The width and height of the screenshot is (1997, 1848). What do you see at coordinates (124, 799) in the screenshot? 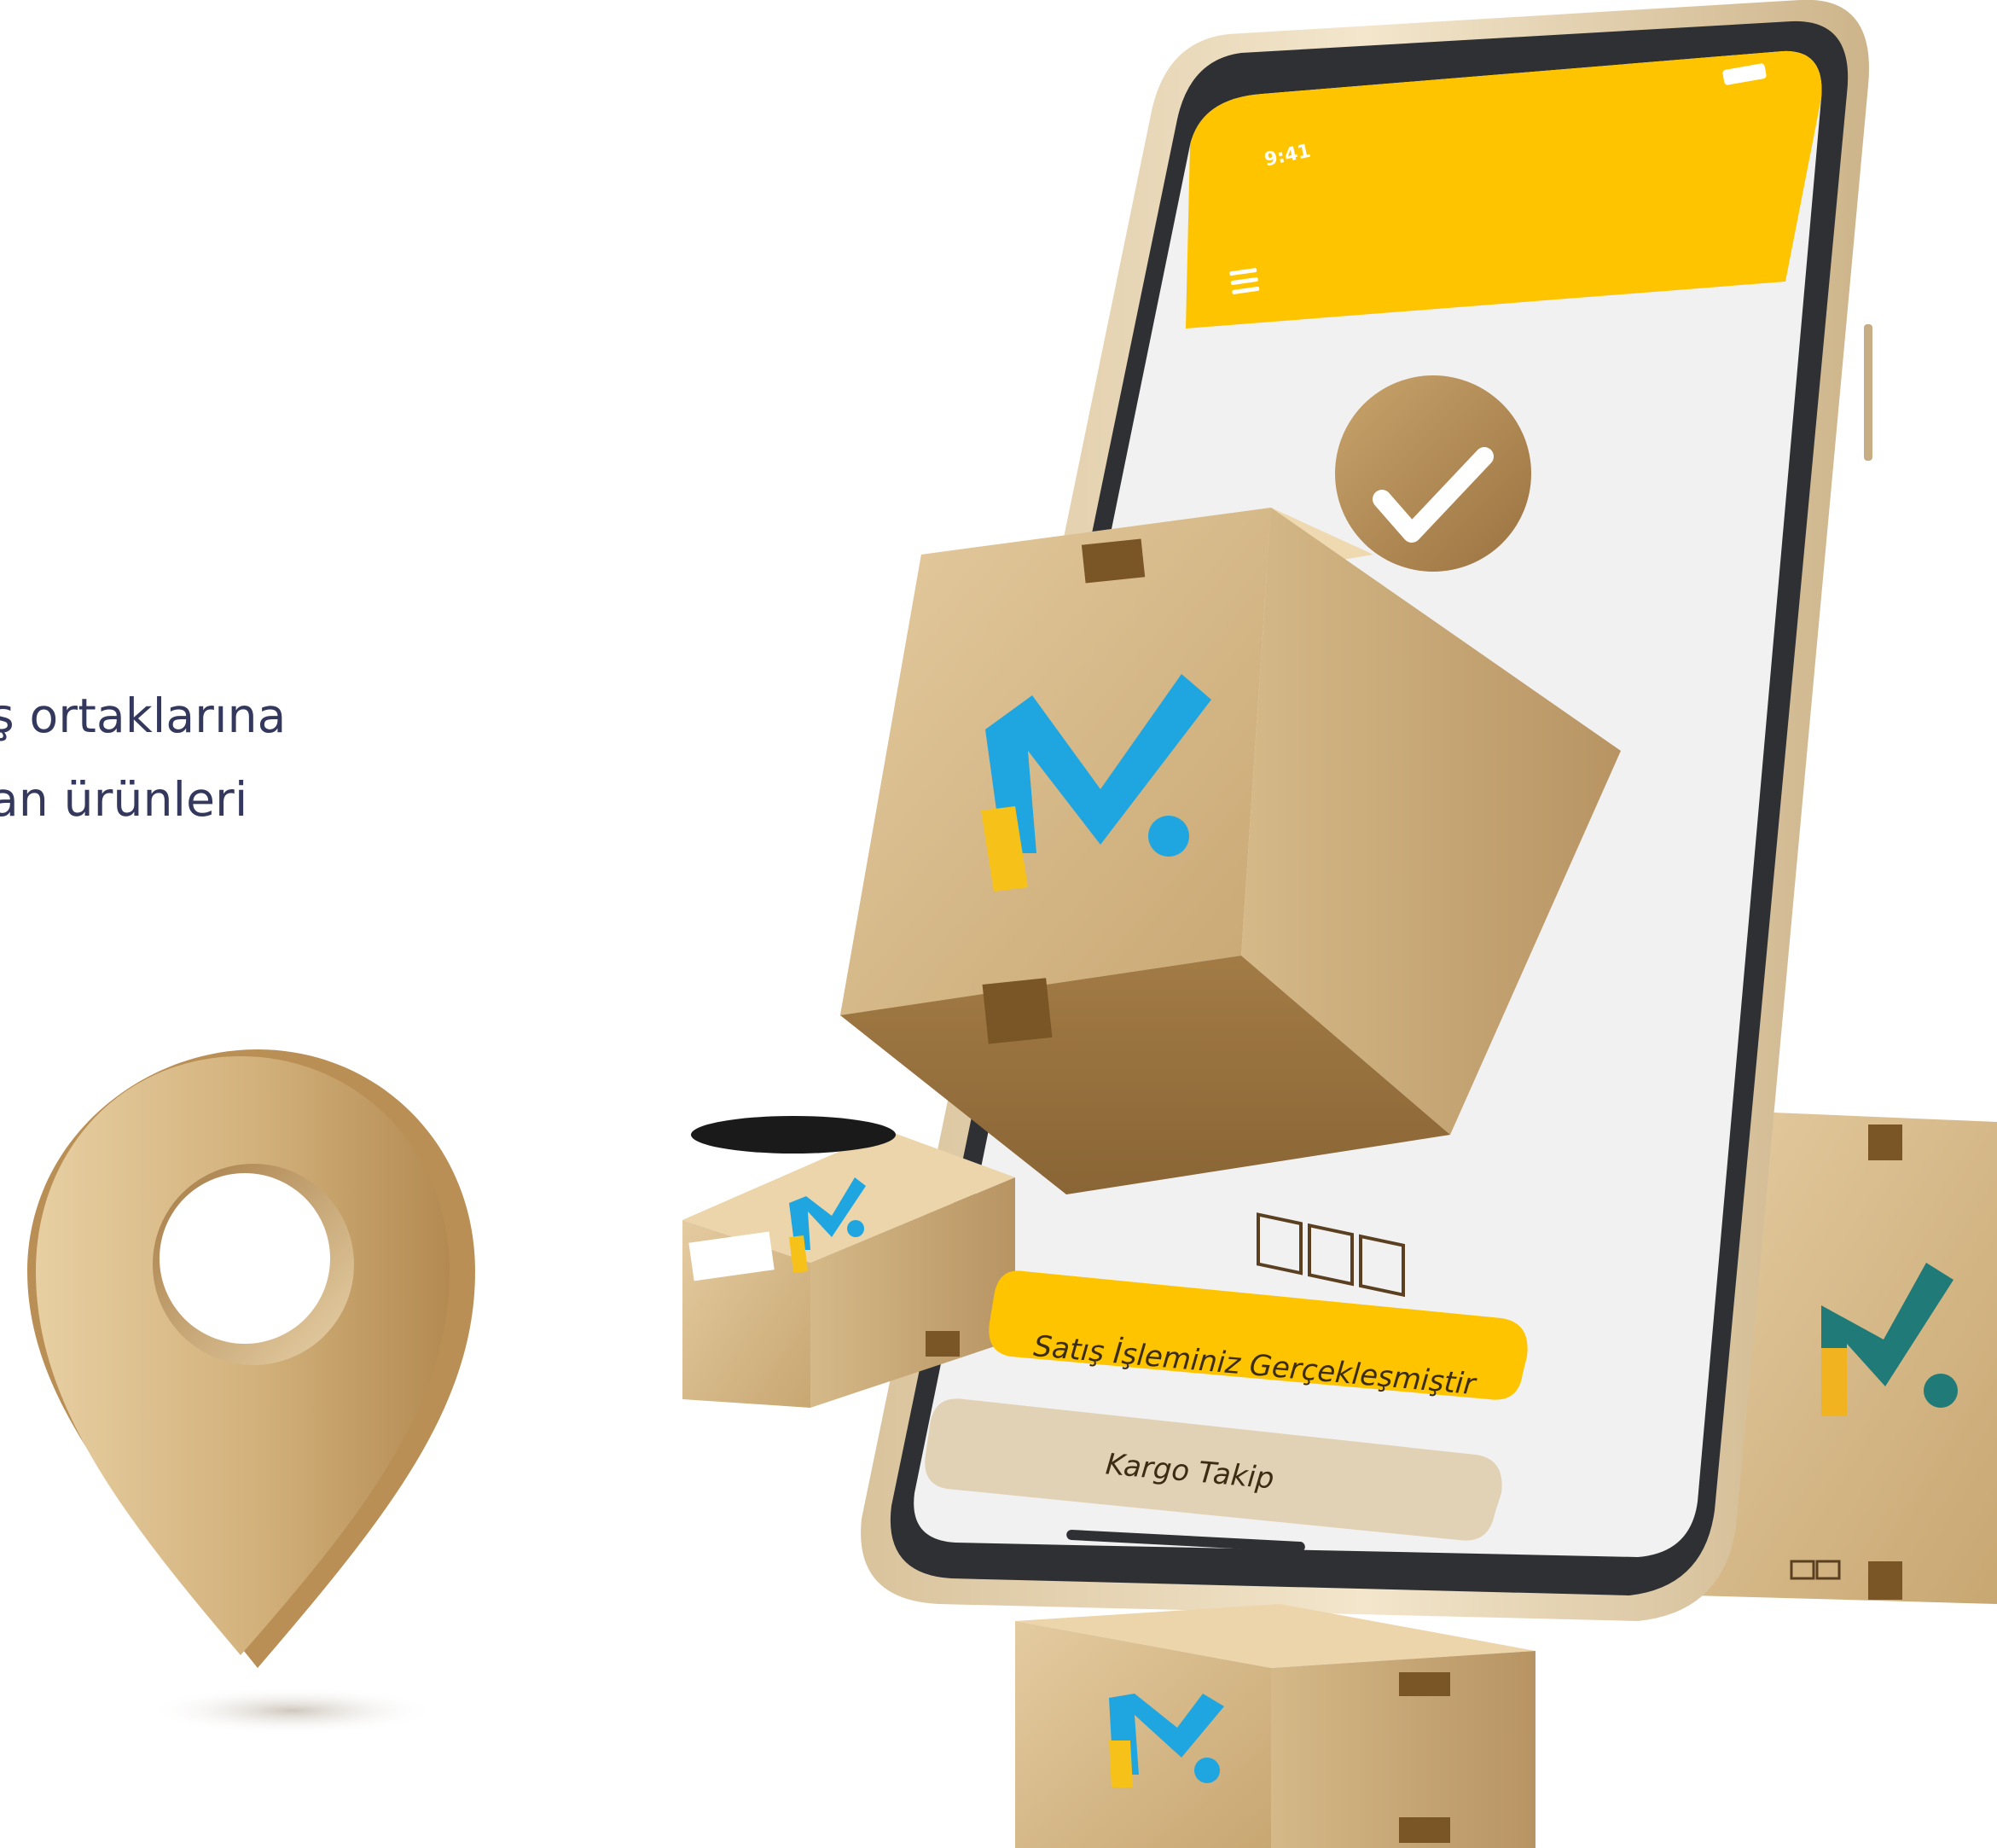
I see `headline-line-2: an ürünleri` at bounding box center [124, 799].